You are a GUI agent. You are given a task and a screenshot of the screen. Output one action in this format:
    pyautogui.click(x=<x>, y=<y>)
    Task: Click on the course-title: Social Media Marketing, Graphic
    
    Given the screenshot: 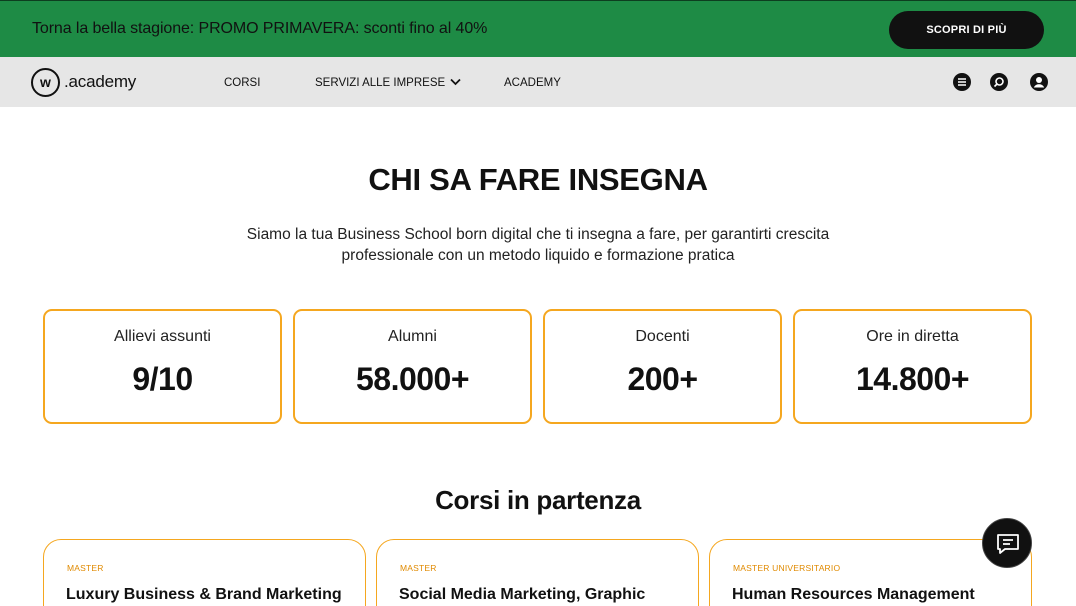 What is the action you would take?
    pyautogui.click(x=522, y=594)
    